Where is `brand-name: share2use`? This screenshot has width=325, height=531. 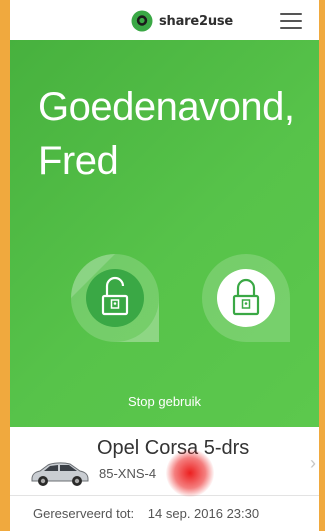
brand-name: share2use is located at coordinates (196, 21).